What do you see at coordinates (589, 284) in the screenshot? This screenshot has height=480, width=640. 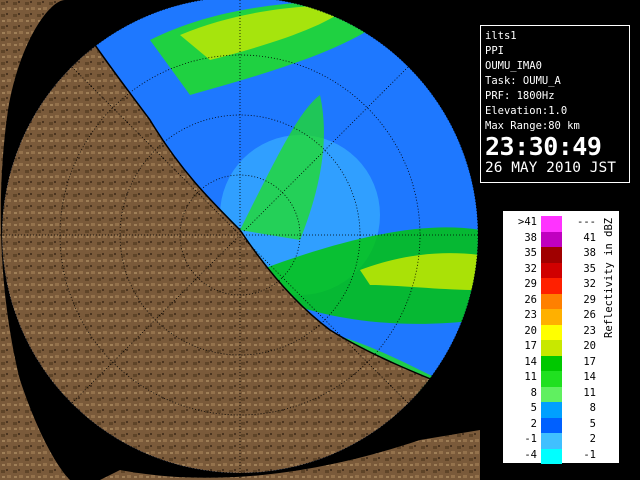 I see `legend-upper-bound: 32` at bounding box center [589, 284].